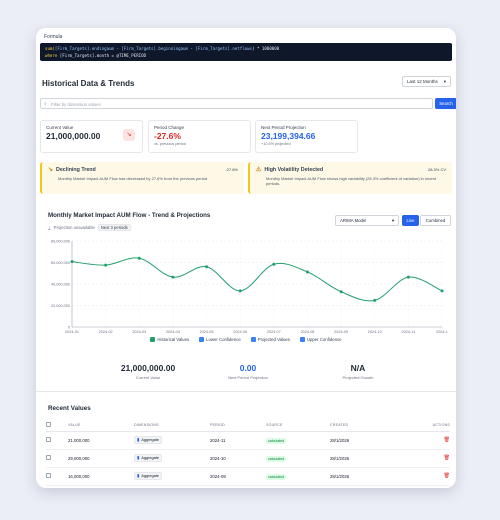  What do you see at coordinates (320, 339) in the screenshot?
I see `legend-item: Upper Confidence` at bounding box center [320, 339].